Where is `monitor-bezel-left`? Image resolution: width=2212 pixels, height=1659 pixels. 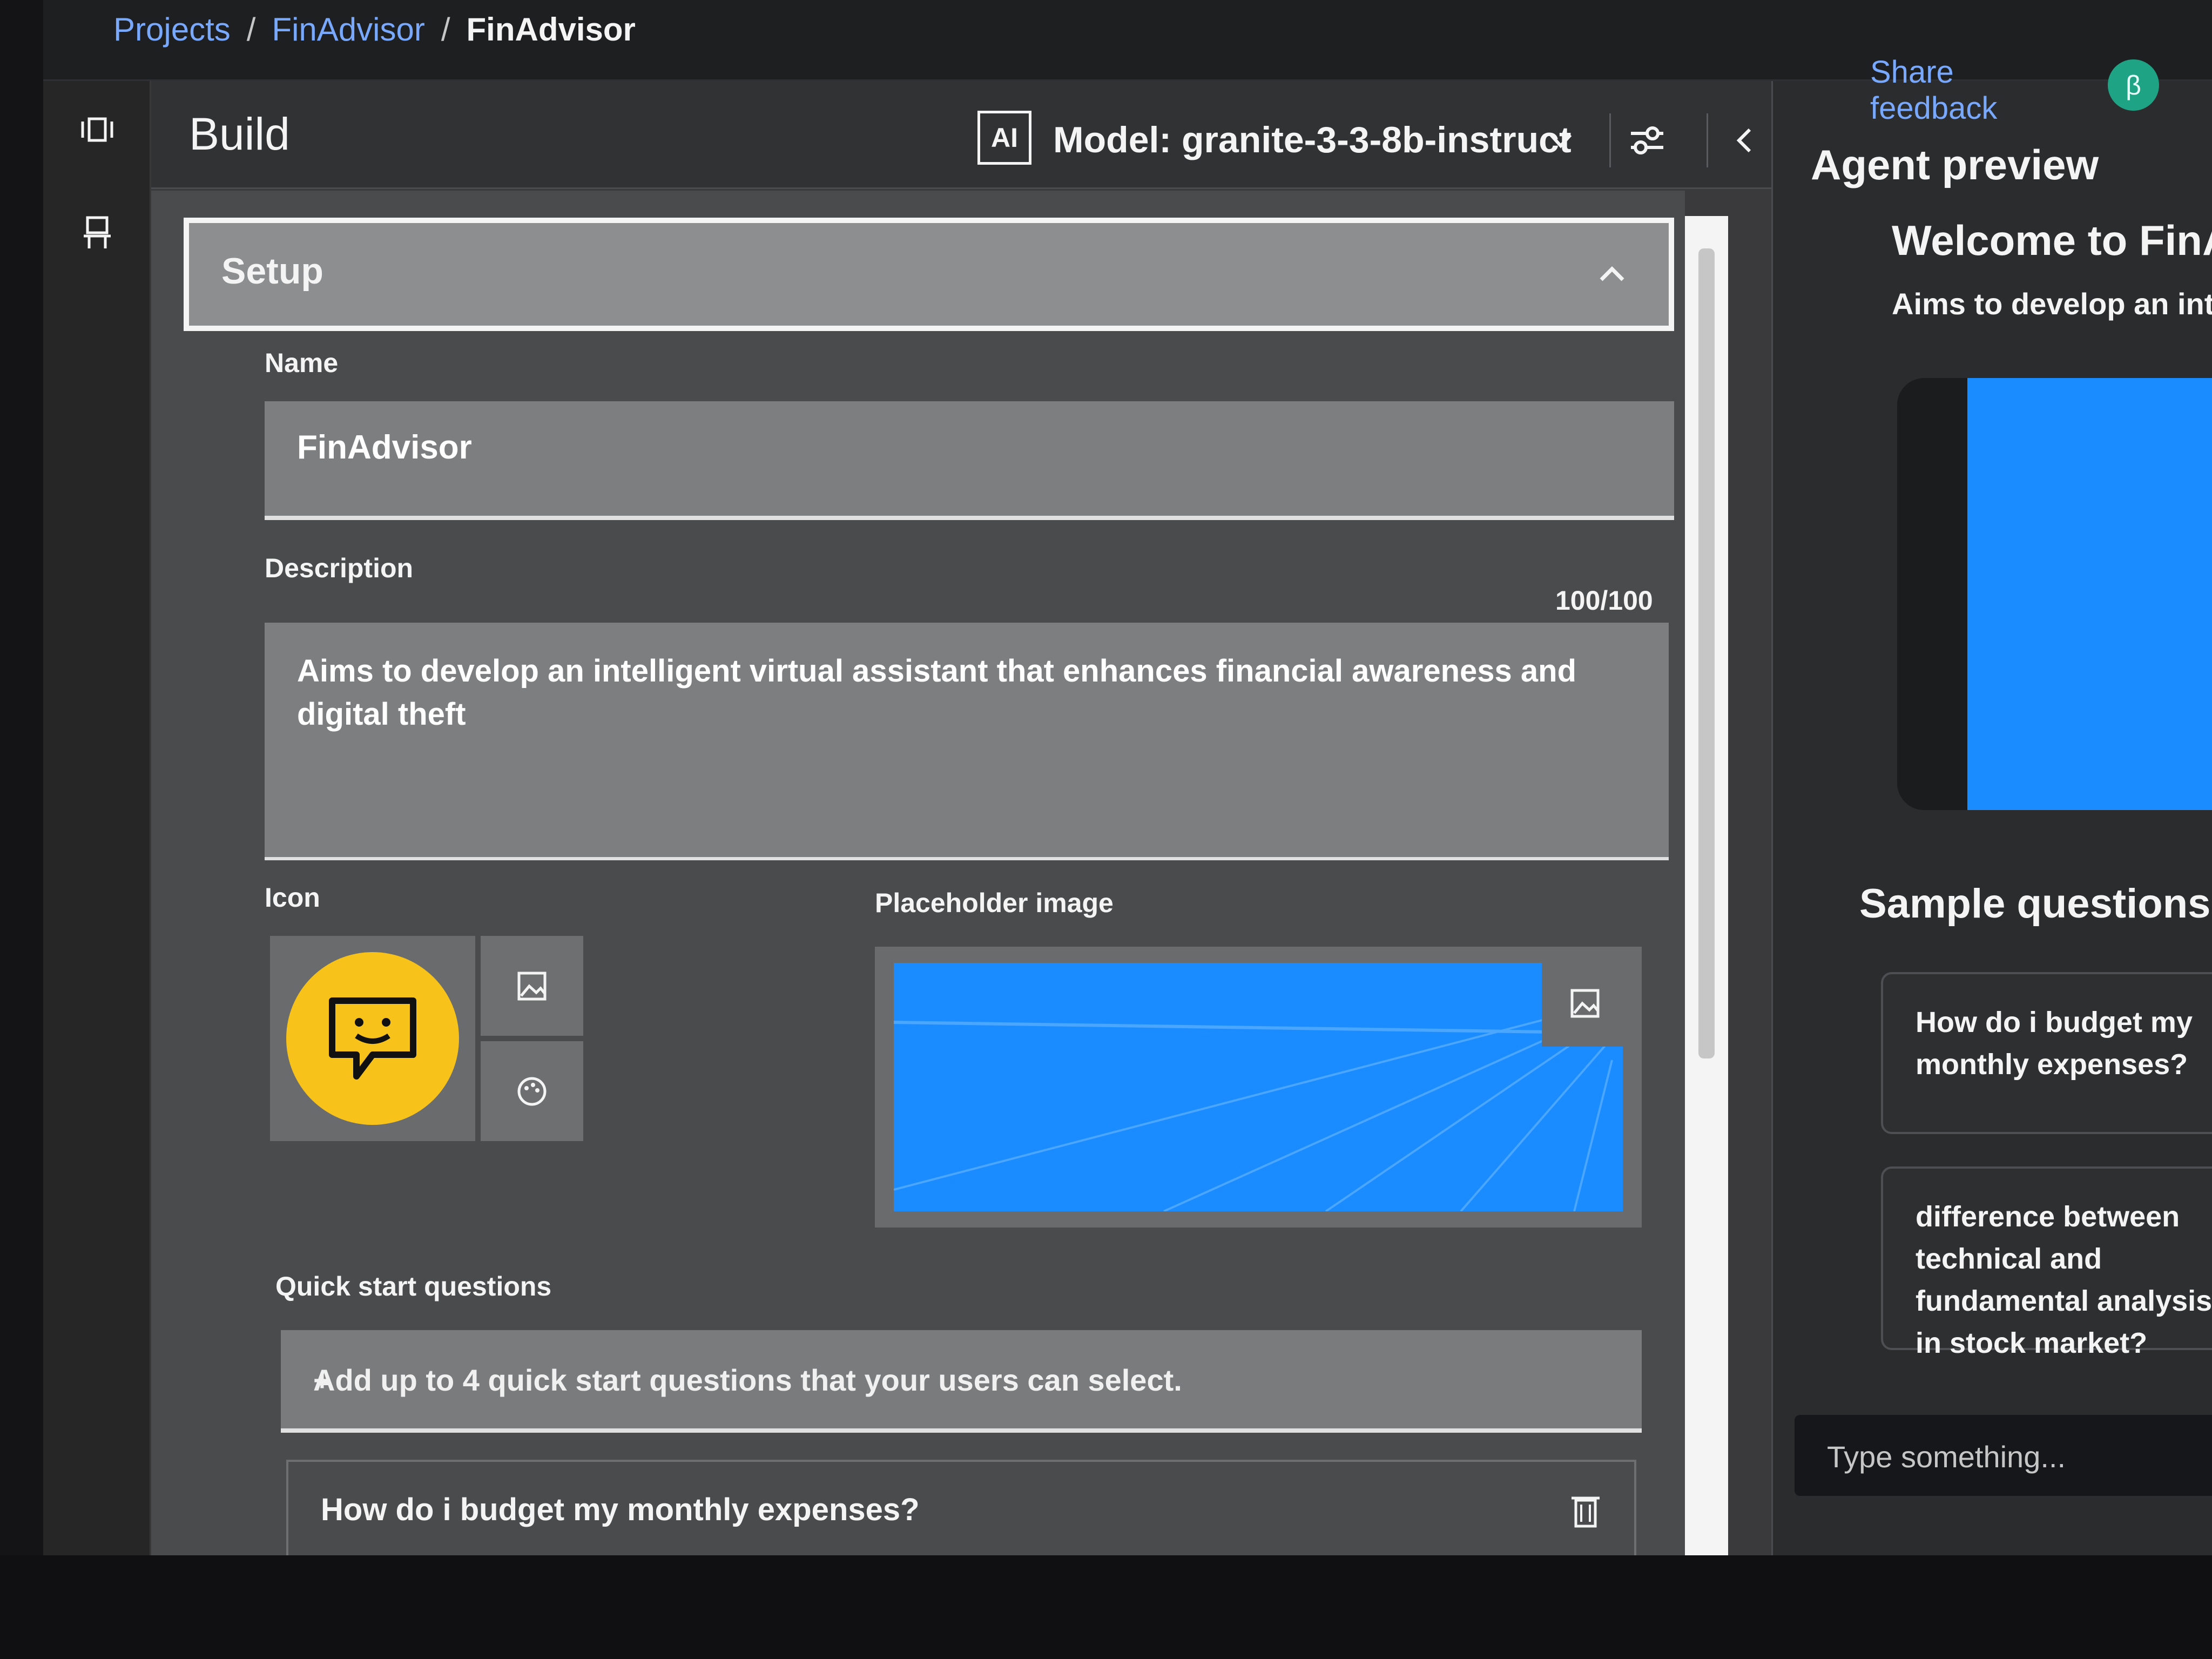 monitor-bezel-left is located at coordinates (21, 829).